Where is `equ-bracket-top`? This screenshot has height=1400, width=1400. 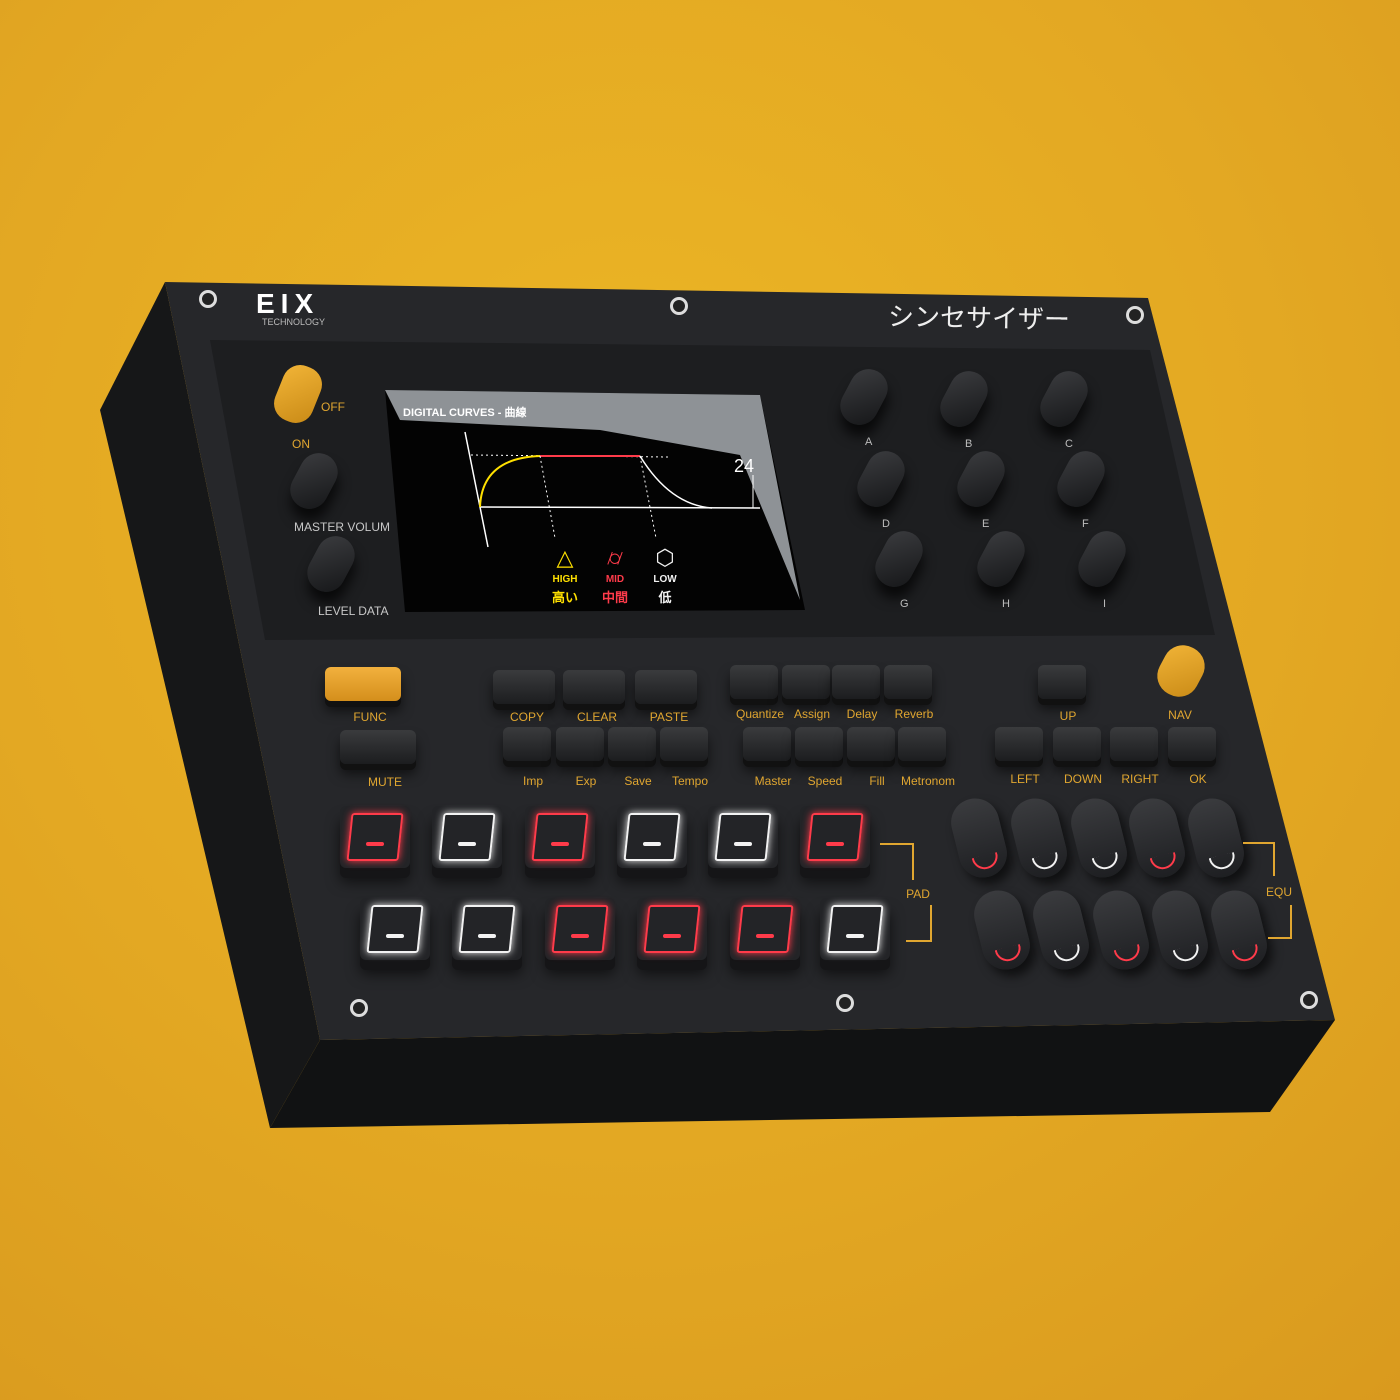
equ-bracket-top is located at coordinates (1259, 859).